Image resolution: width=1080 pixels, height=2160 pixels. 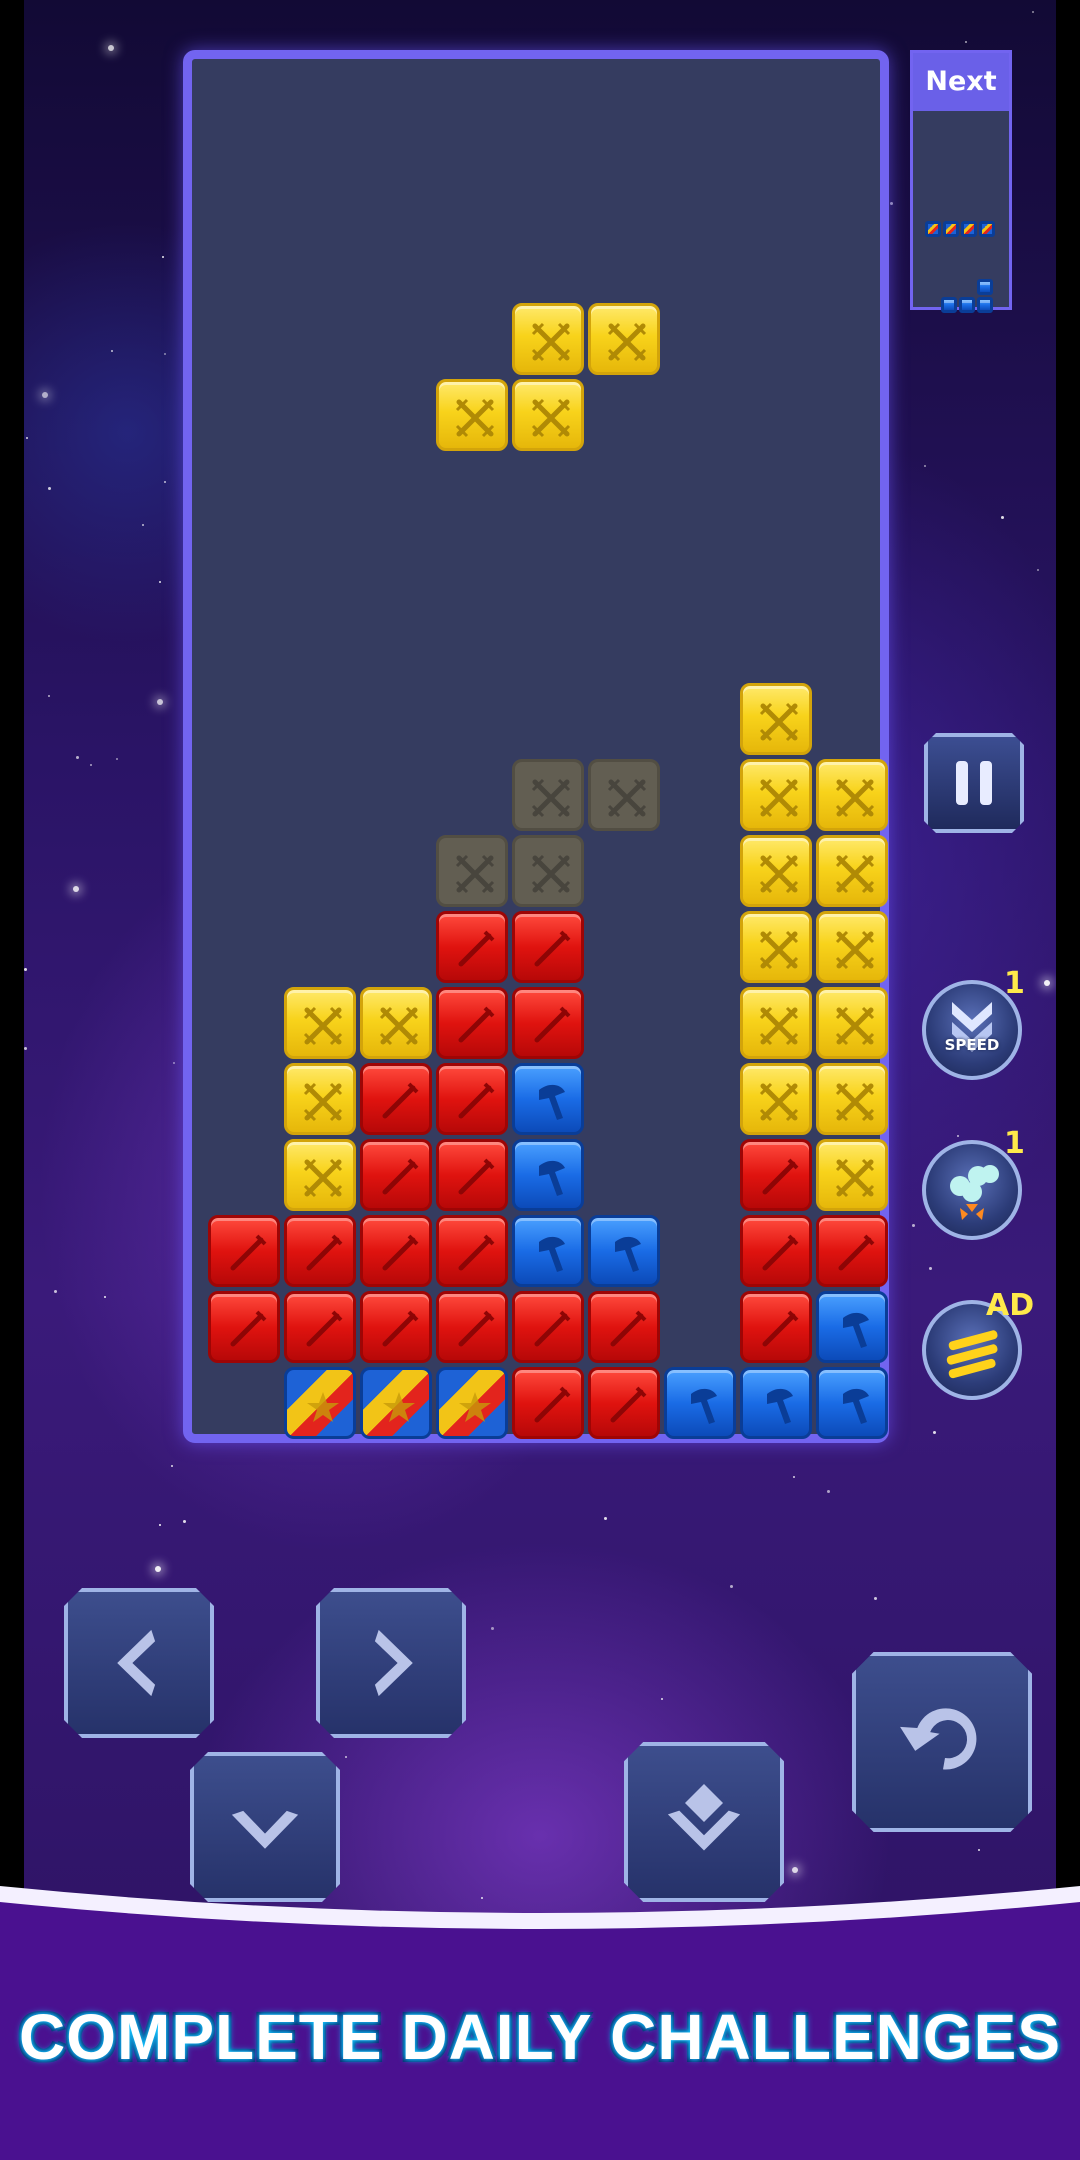 I want to click on next-title: Next, so click(x=961, y=82).